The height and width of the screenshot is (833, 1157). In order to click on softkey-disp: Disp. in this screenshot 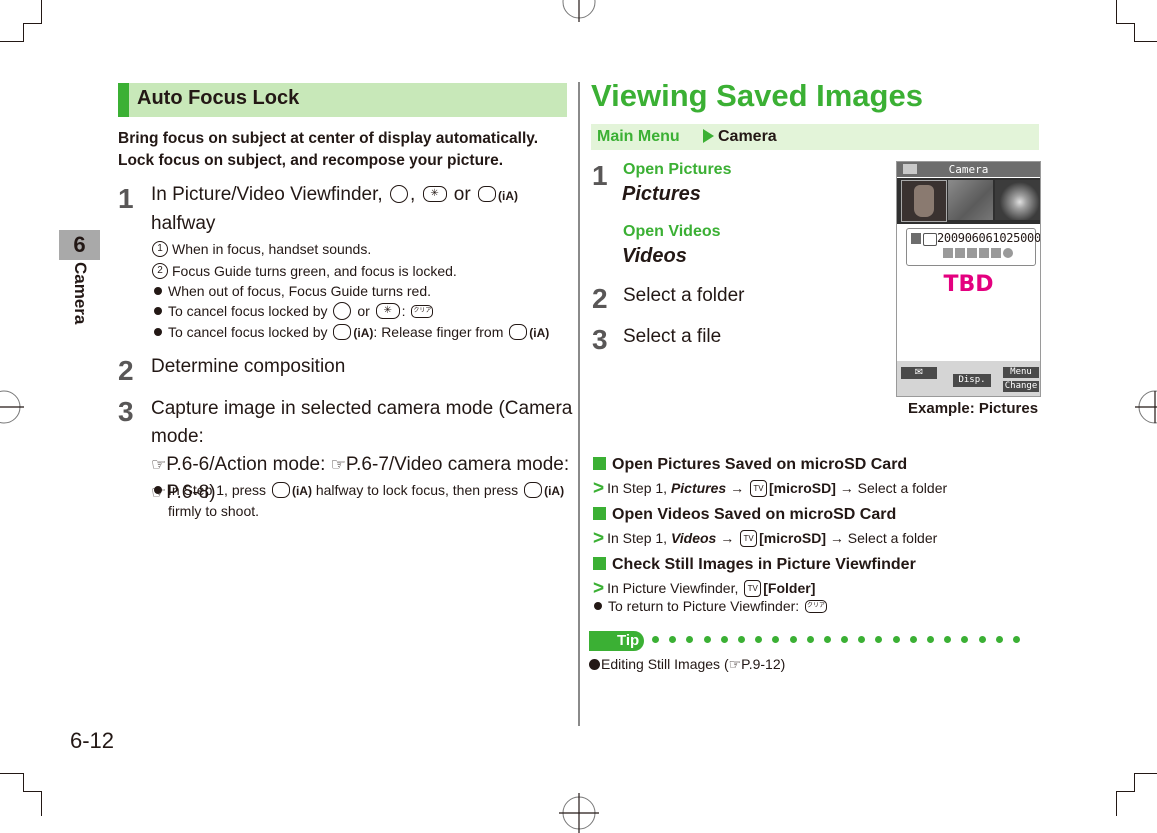, I will do `click(972, 380)`.